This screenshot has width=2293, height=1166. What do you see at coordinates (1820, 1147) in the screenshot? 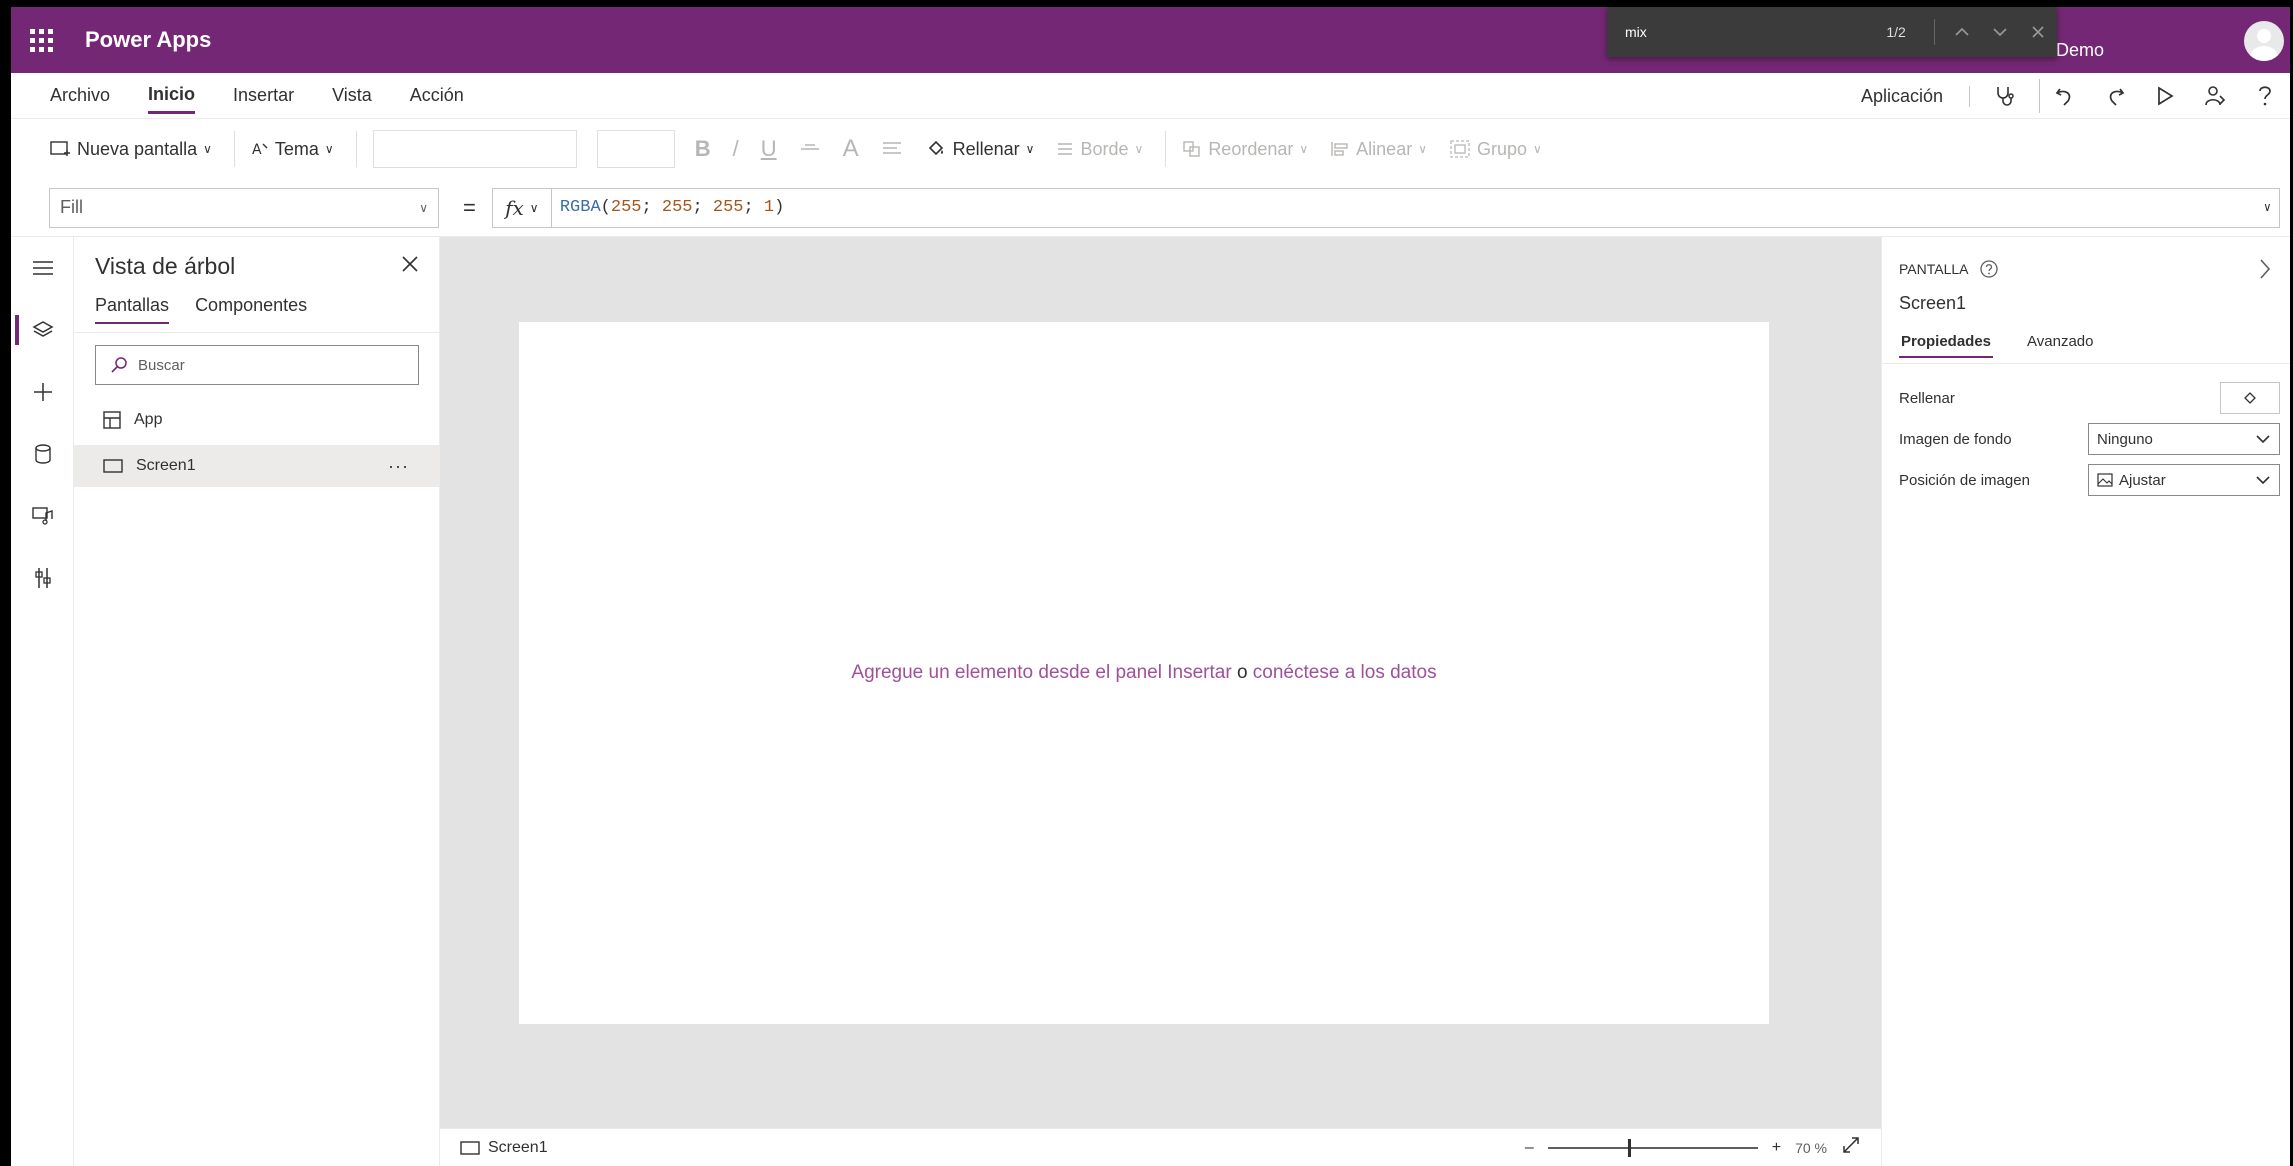
I see `zoom-unit: %` at bounding box center [1820, 1147].